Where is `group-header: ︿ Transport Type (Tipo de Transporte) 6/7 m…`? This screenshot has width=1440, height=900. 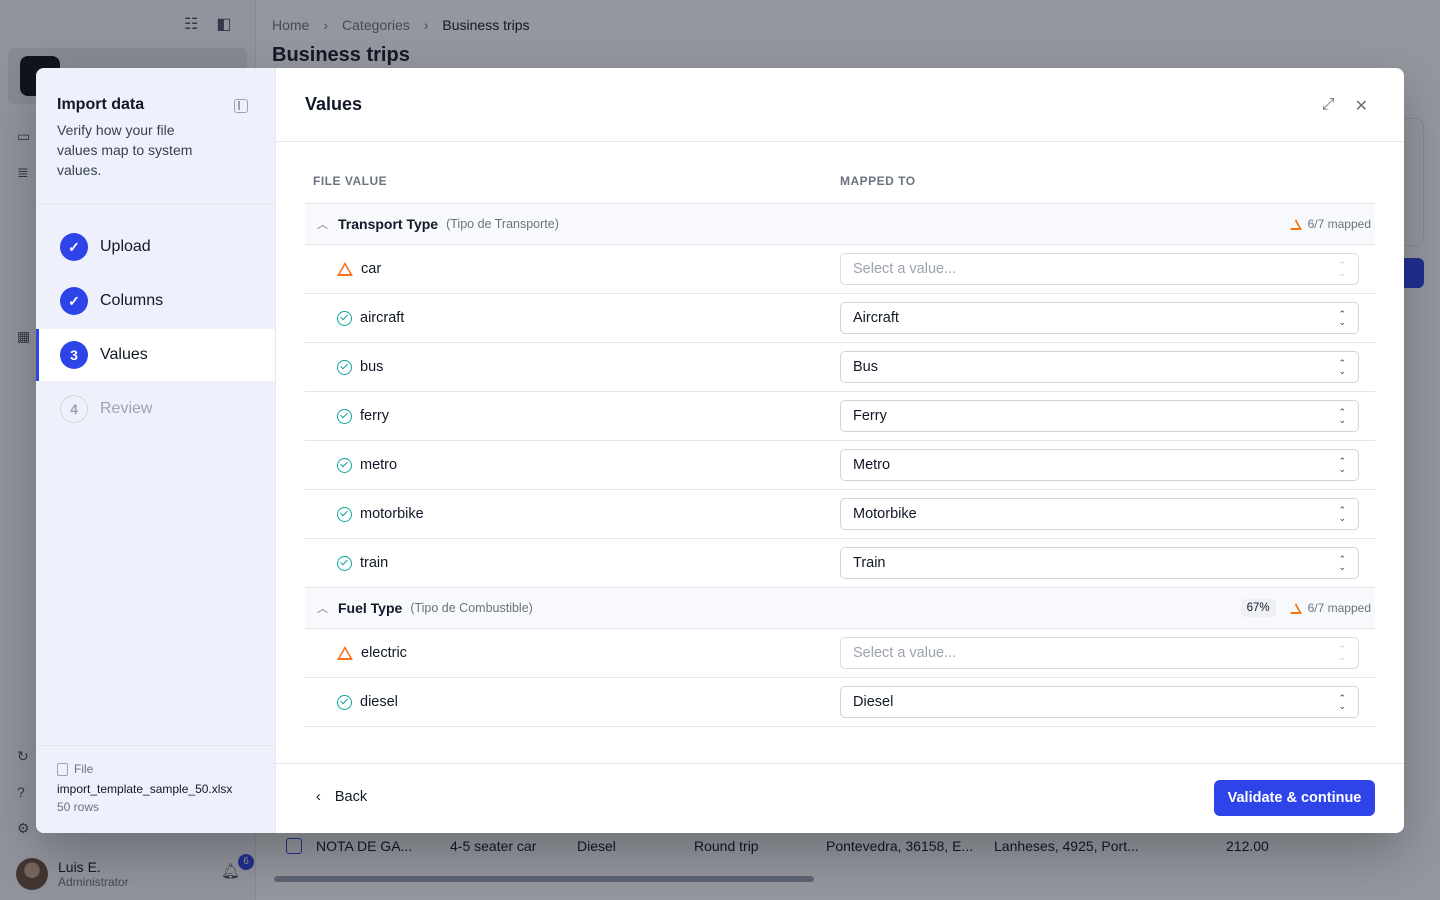
group-header: ︿ Transport Type (Tipo de Transporte) 6/7 m… is located at coordinates (840, 224).